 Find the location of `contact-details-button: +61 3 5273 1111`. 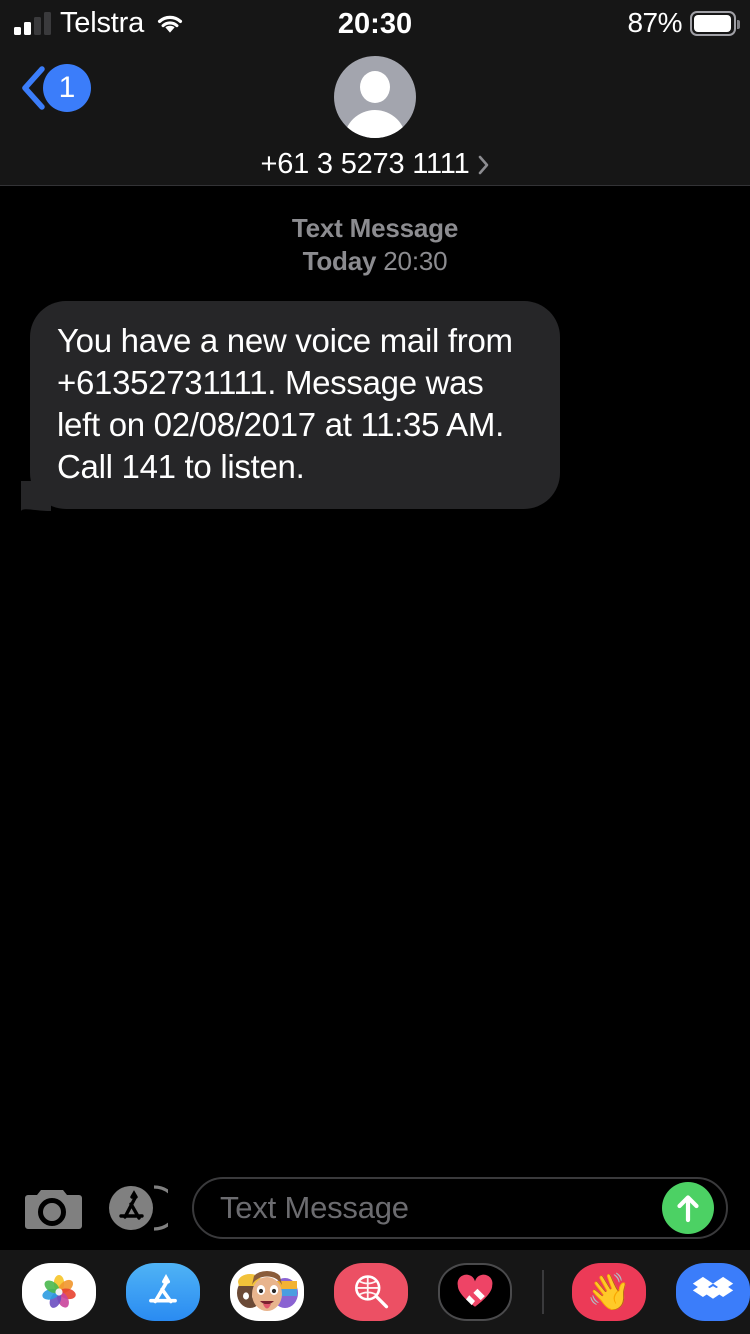

contact-details-button: +61 3 5273 1111 is located at coordinates (375, 118).